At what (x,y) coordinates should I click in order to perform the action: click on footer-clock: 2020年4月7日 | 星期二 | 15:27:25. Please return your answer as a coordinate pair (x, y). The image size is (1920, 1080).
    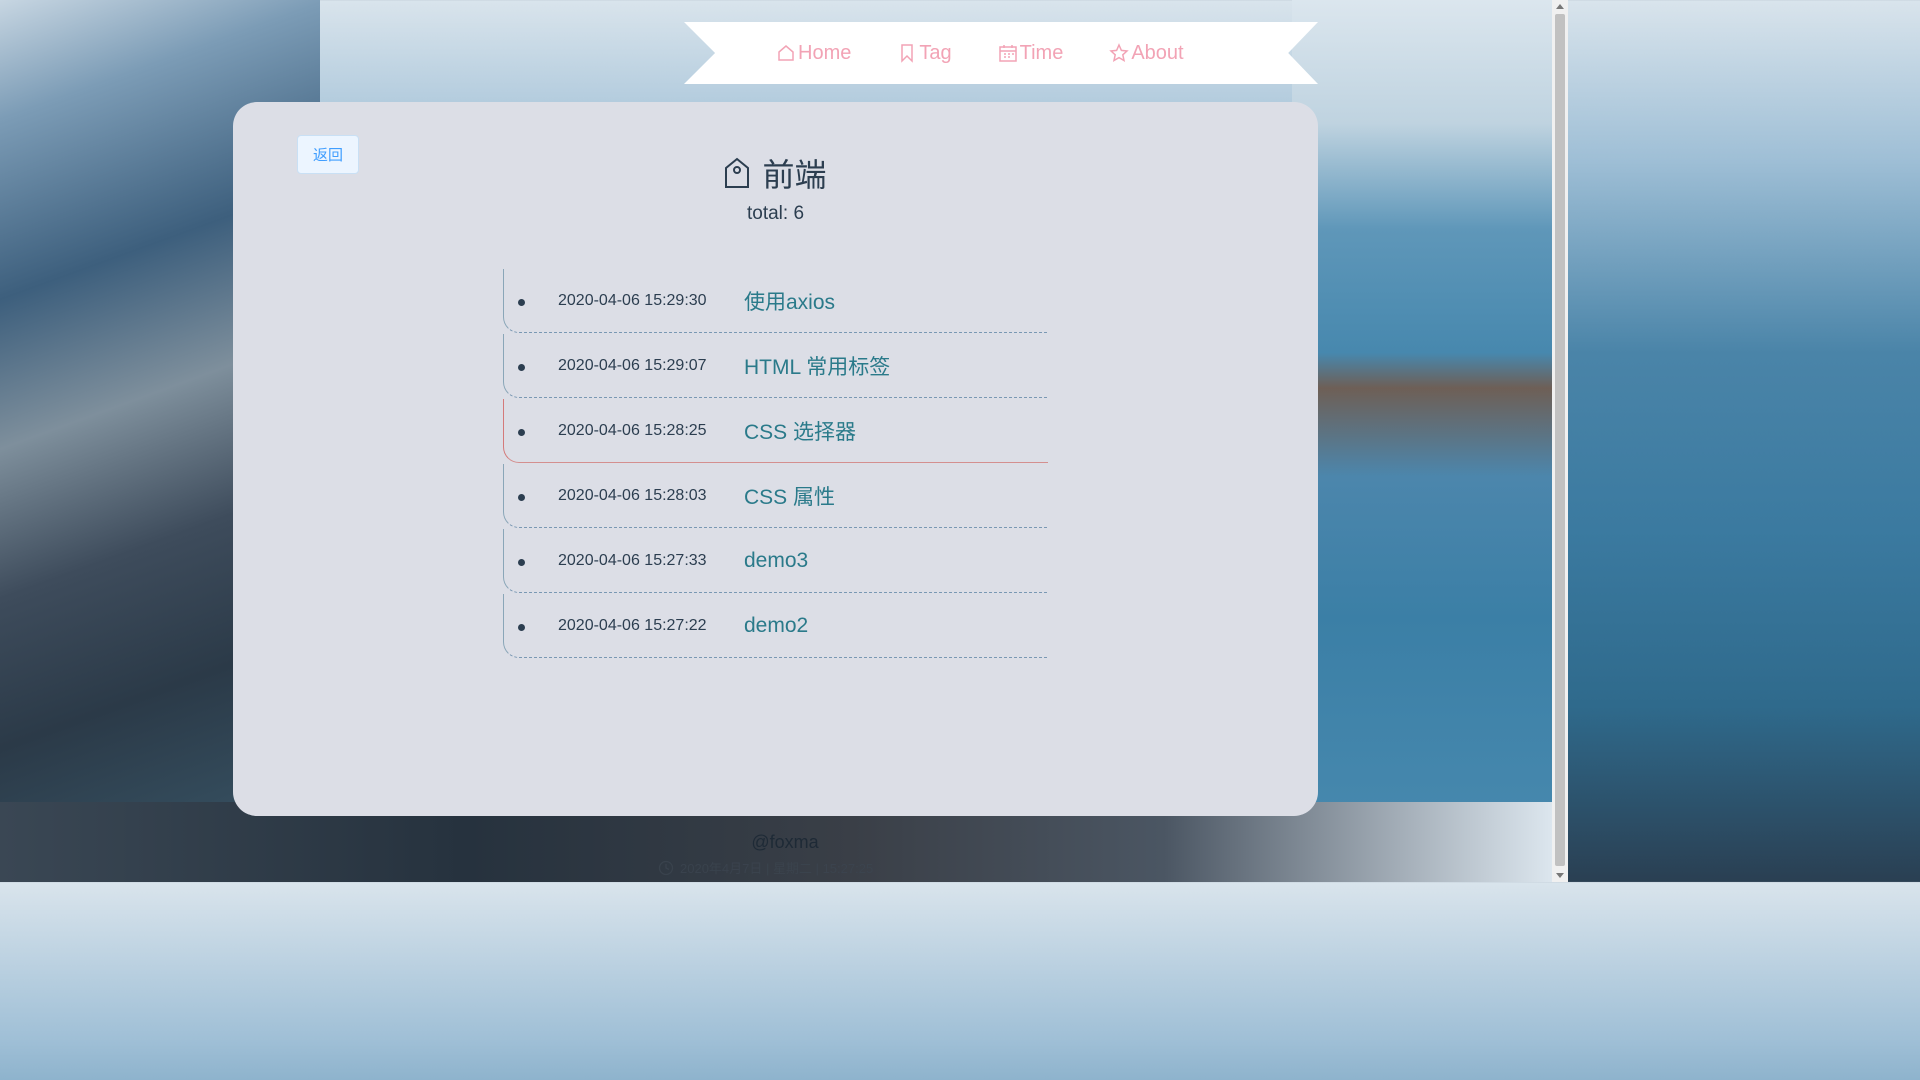
    Looking at the image, I should click on (765, 867).